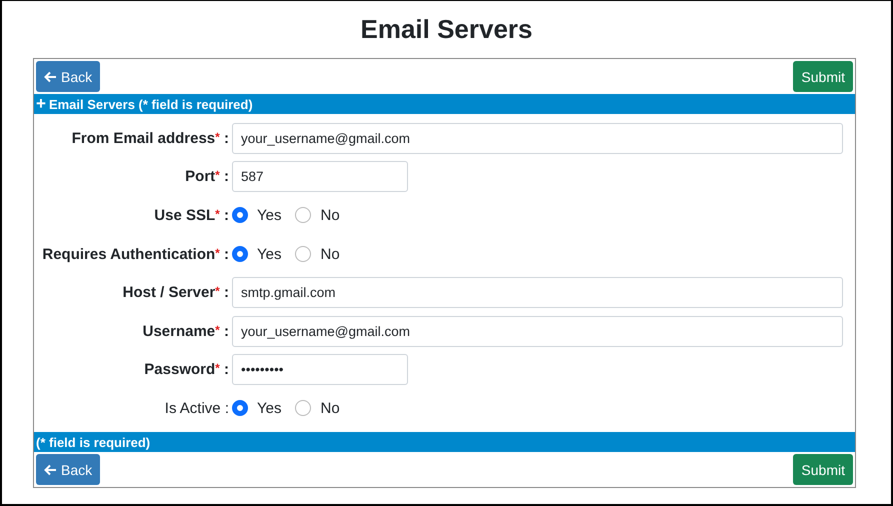 Image resolution: width=893 pixels, height=506 pixels. Describe the element at coordinates (320, 176) in the screenshot. I see `text-field: 587` at that location.